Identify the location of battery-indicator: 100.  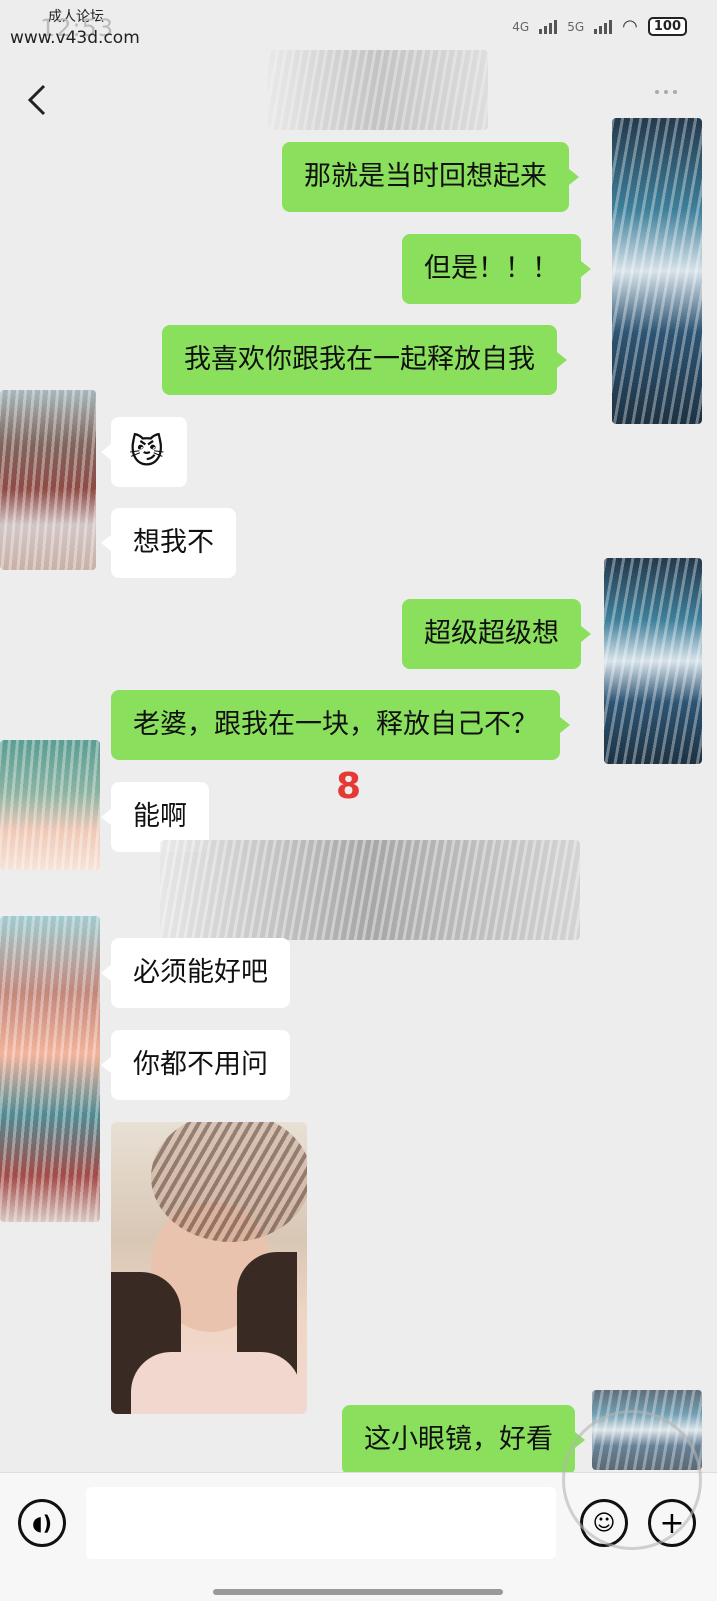
(667, 26).